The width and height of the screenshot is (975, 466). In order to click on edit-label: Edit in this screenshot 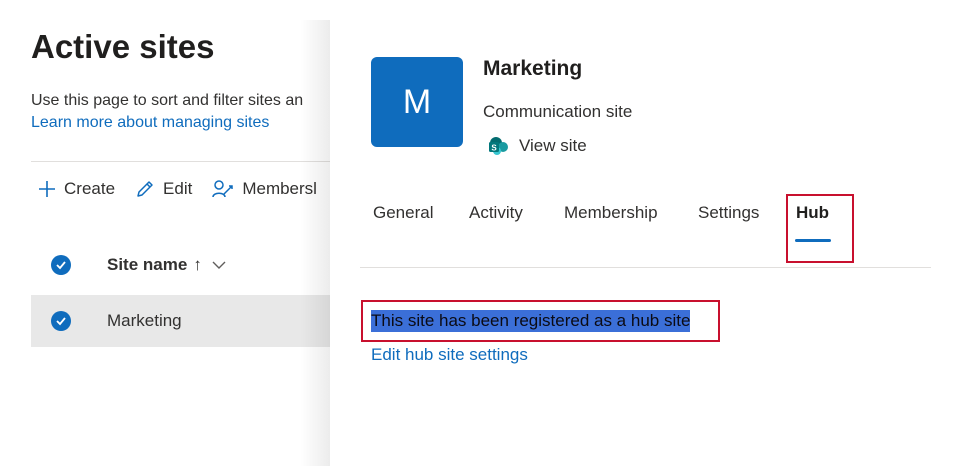, I will do `click(178, 188)`.